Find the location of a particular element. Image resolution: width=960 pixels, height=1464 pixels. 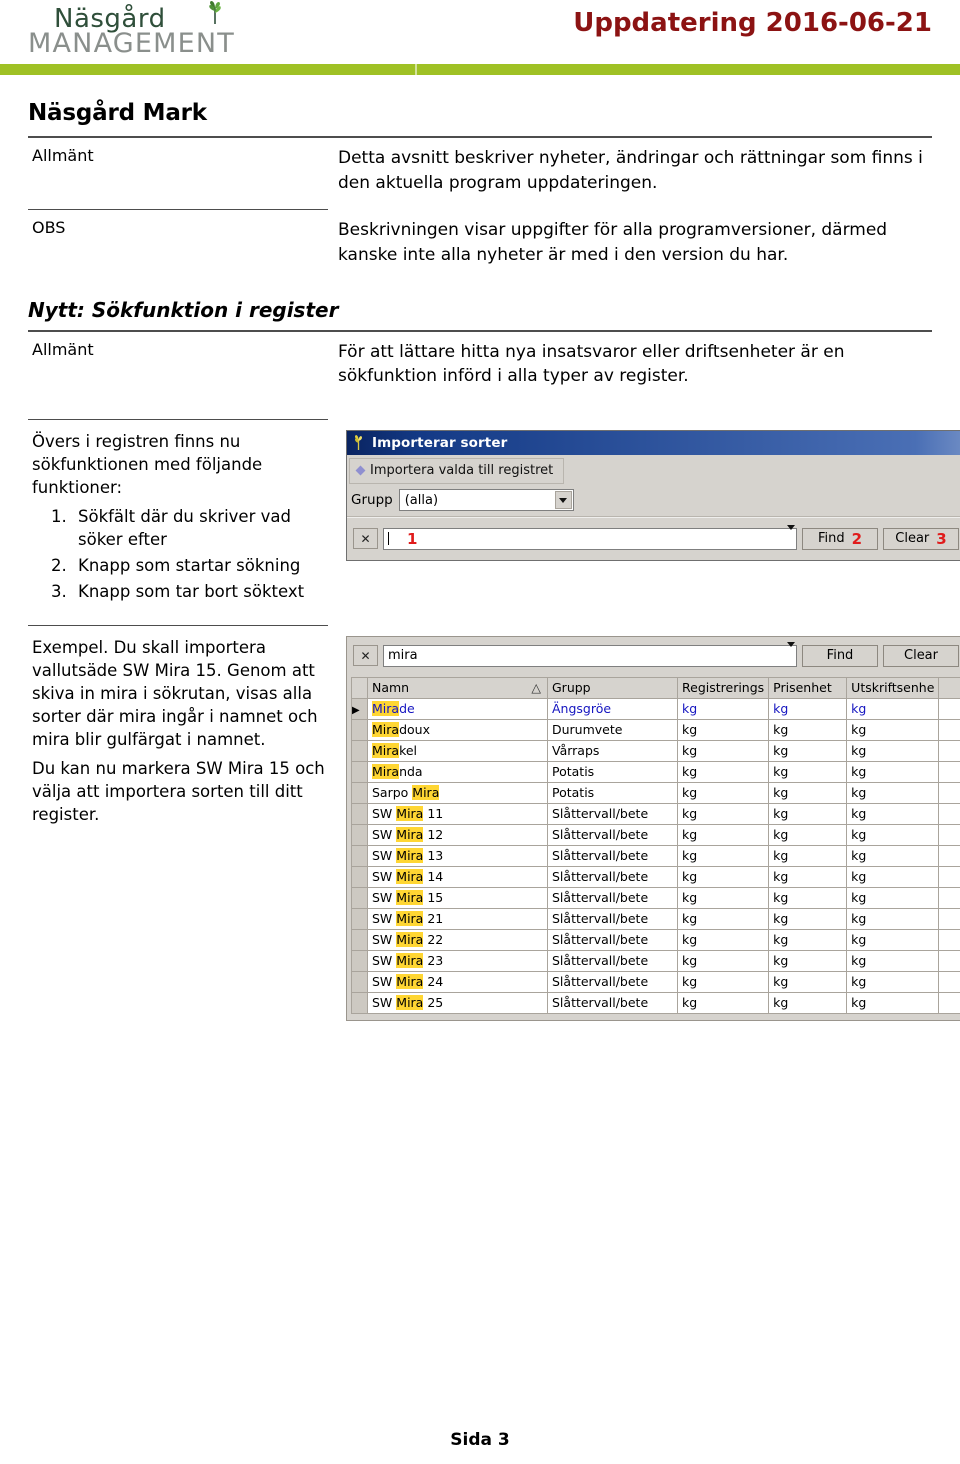

table-row: ▶ Mirade Ängsgröe kg kg kg is located at coordinates (655, 708).